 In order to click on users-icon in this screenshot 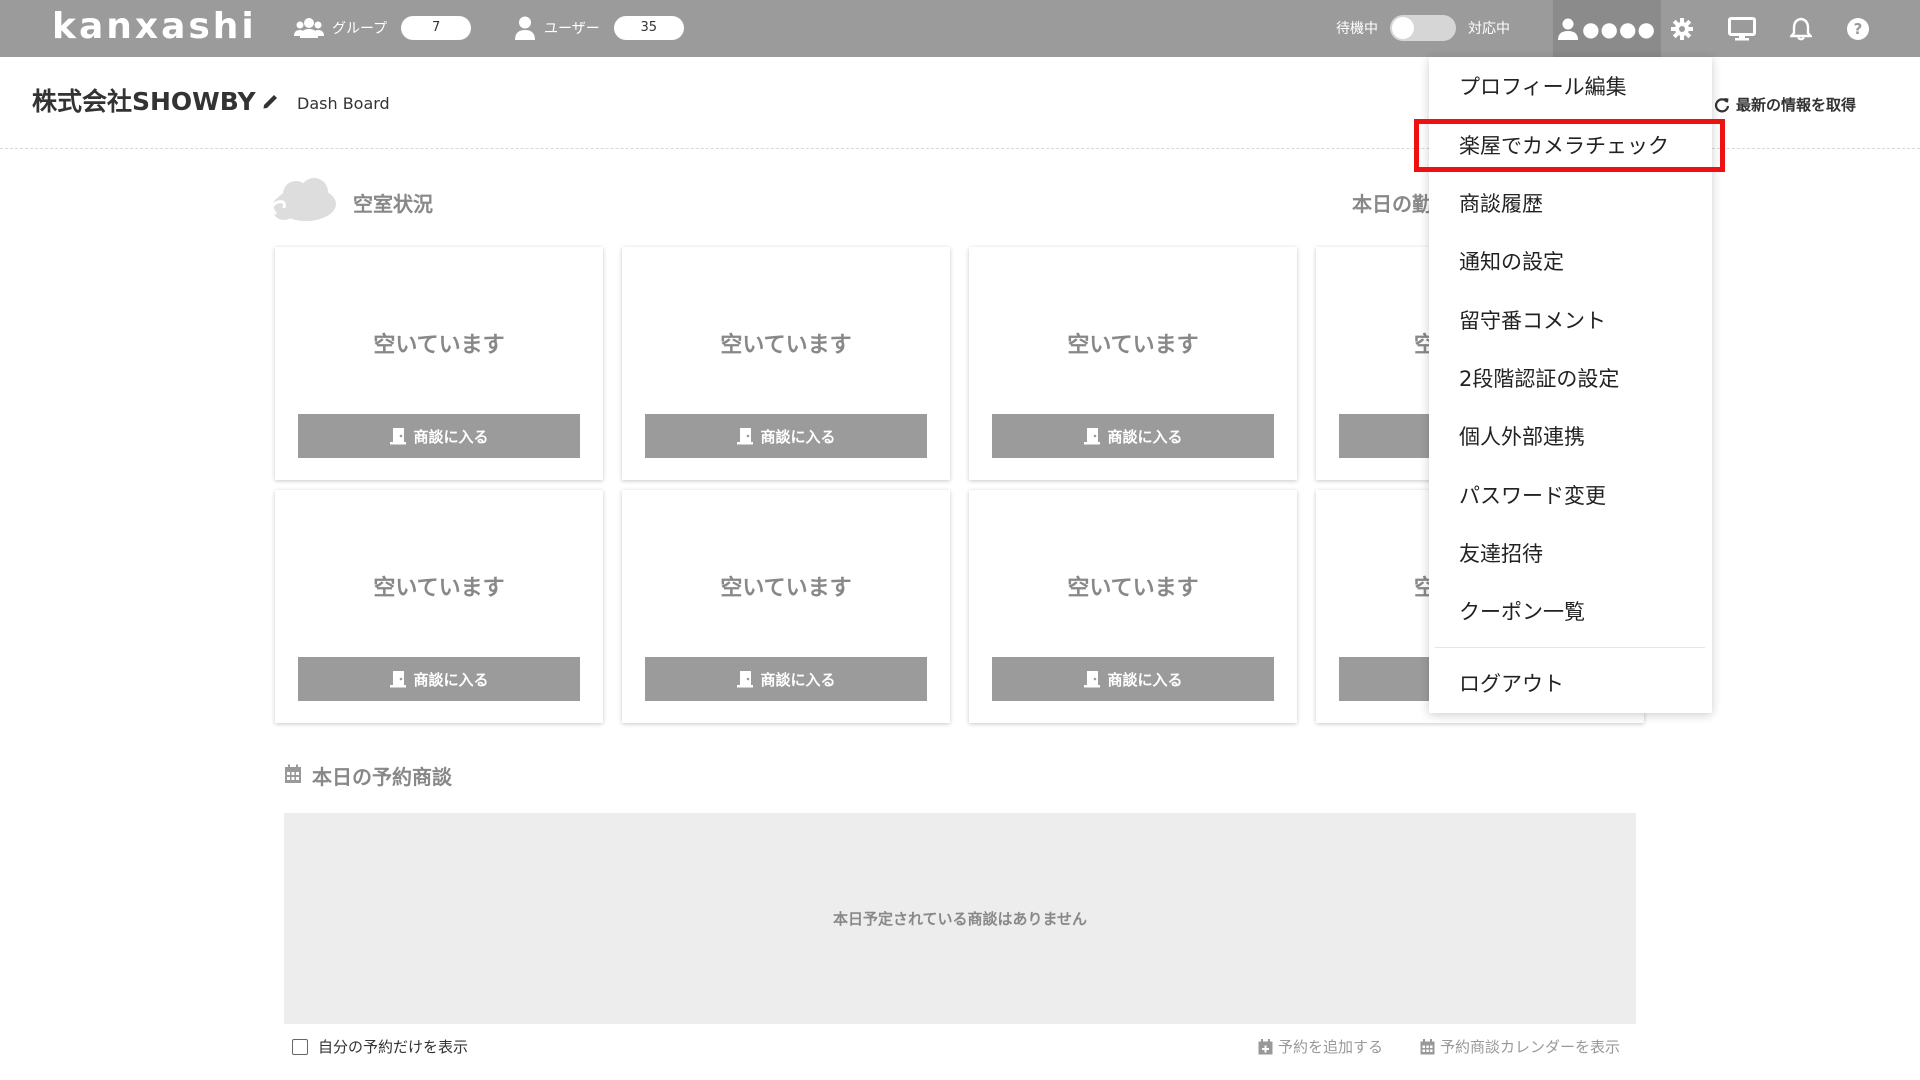, I will do `click(309, 28)`.